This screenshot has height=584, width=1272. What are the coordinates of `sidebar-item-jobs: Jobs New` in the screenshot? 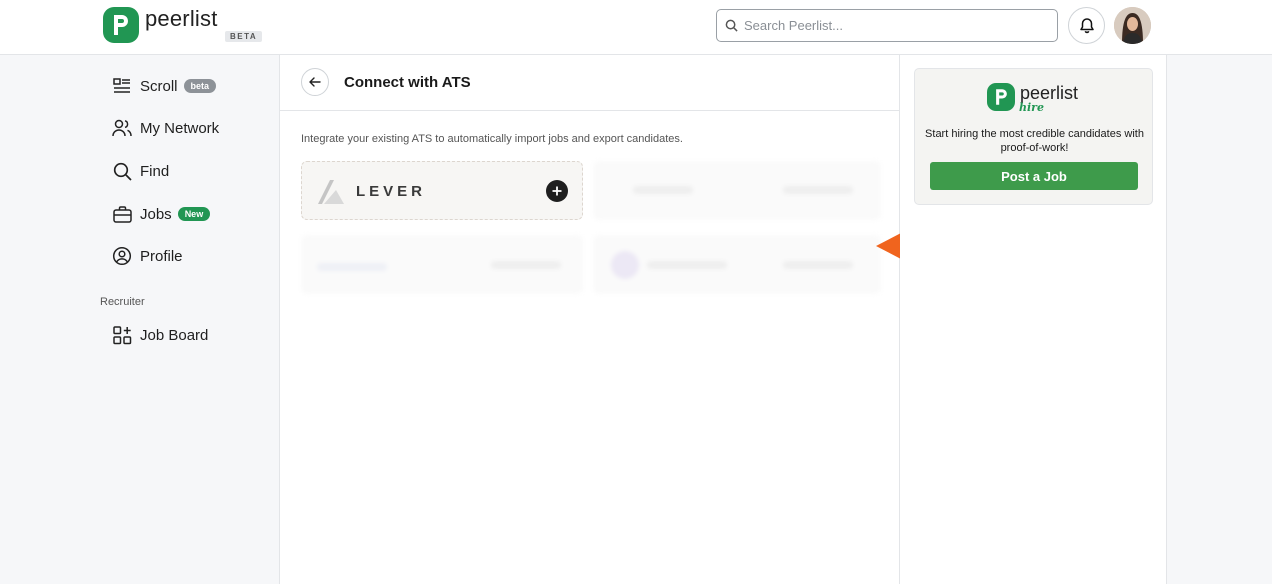 It's located at (161, 214).